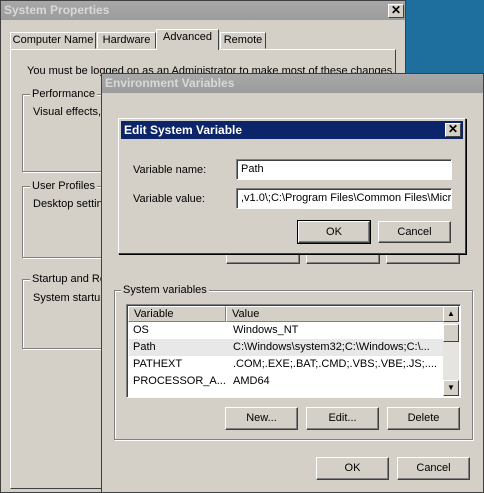  I want to click on button-label: Delete, so click(423, 418).